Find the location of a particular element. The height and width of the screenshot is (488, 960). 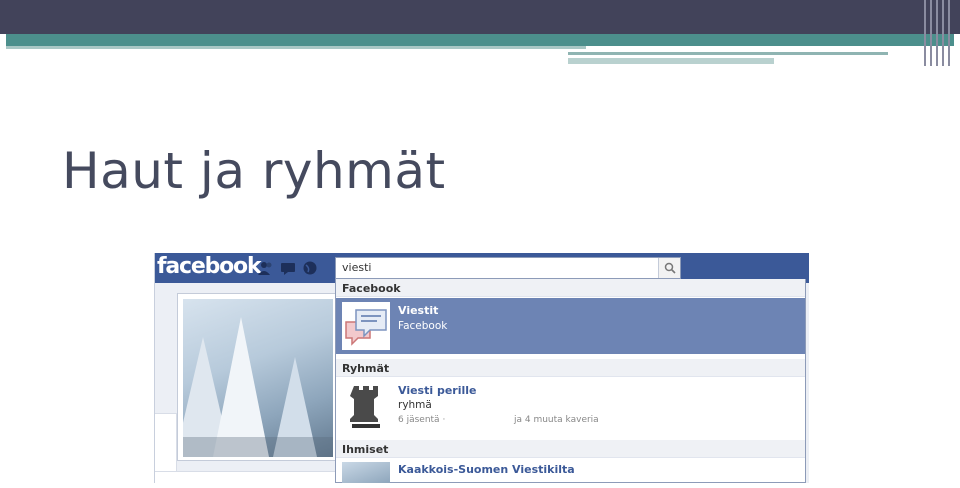

section-header-facebook: Facebook is located at coordinates (570, 288).